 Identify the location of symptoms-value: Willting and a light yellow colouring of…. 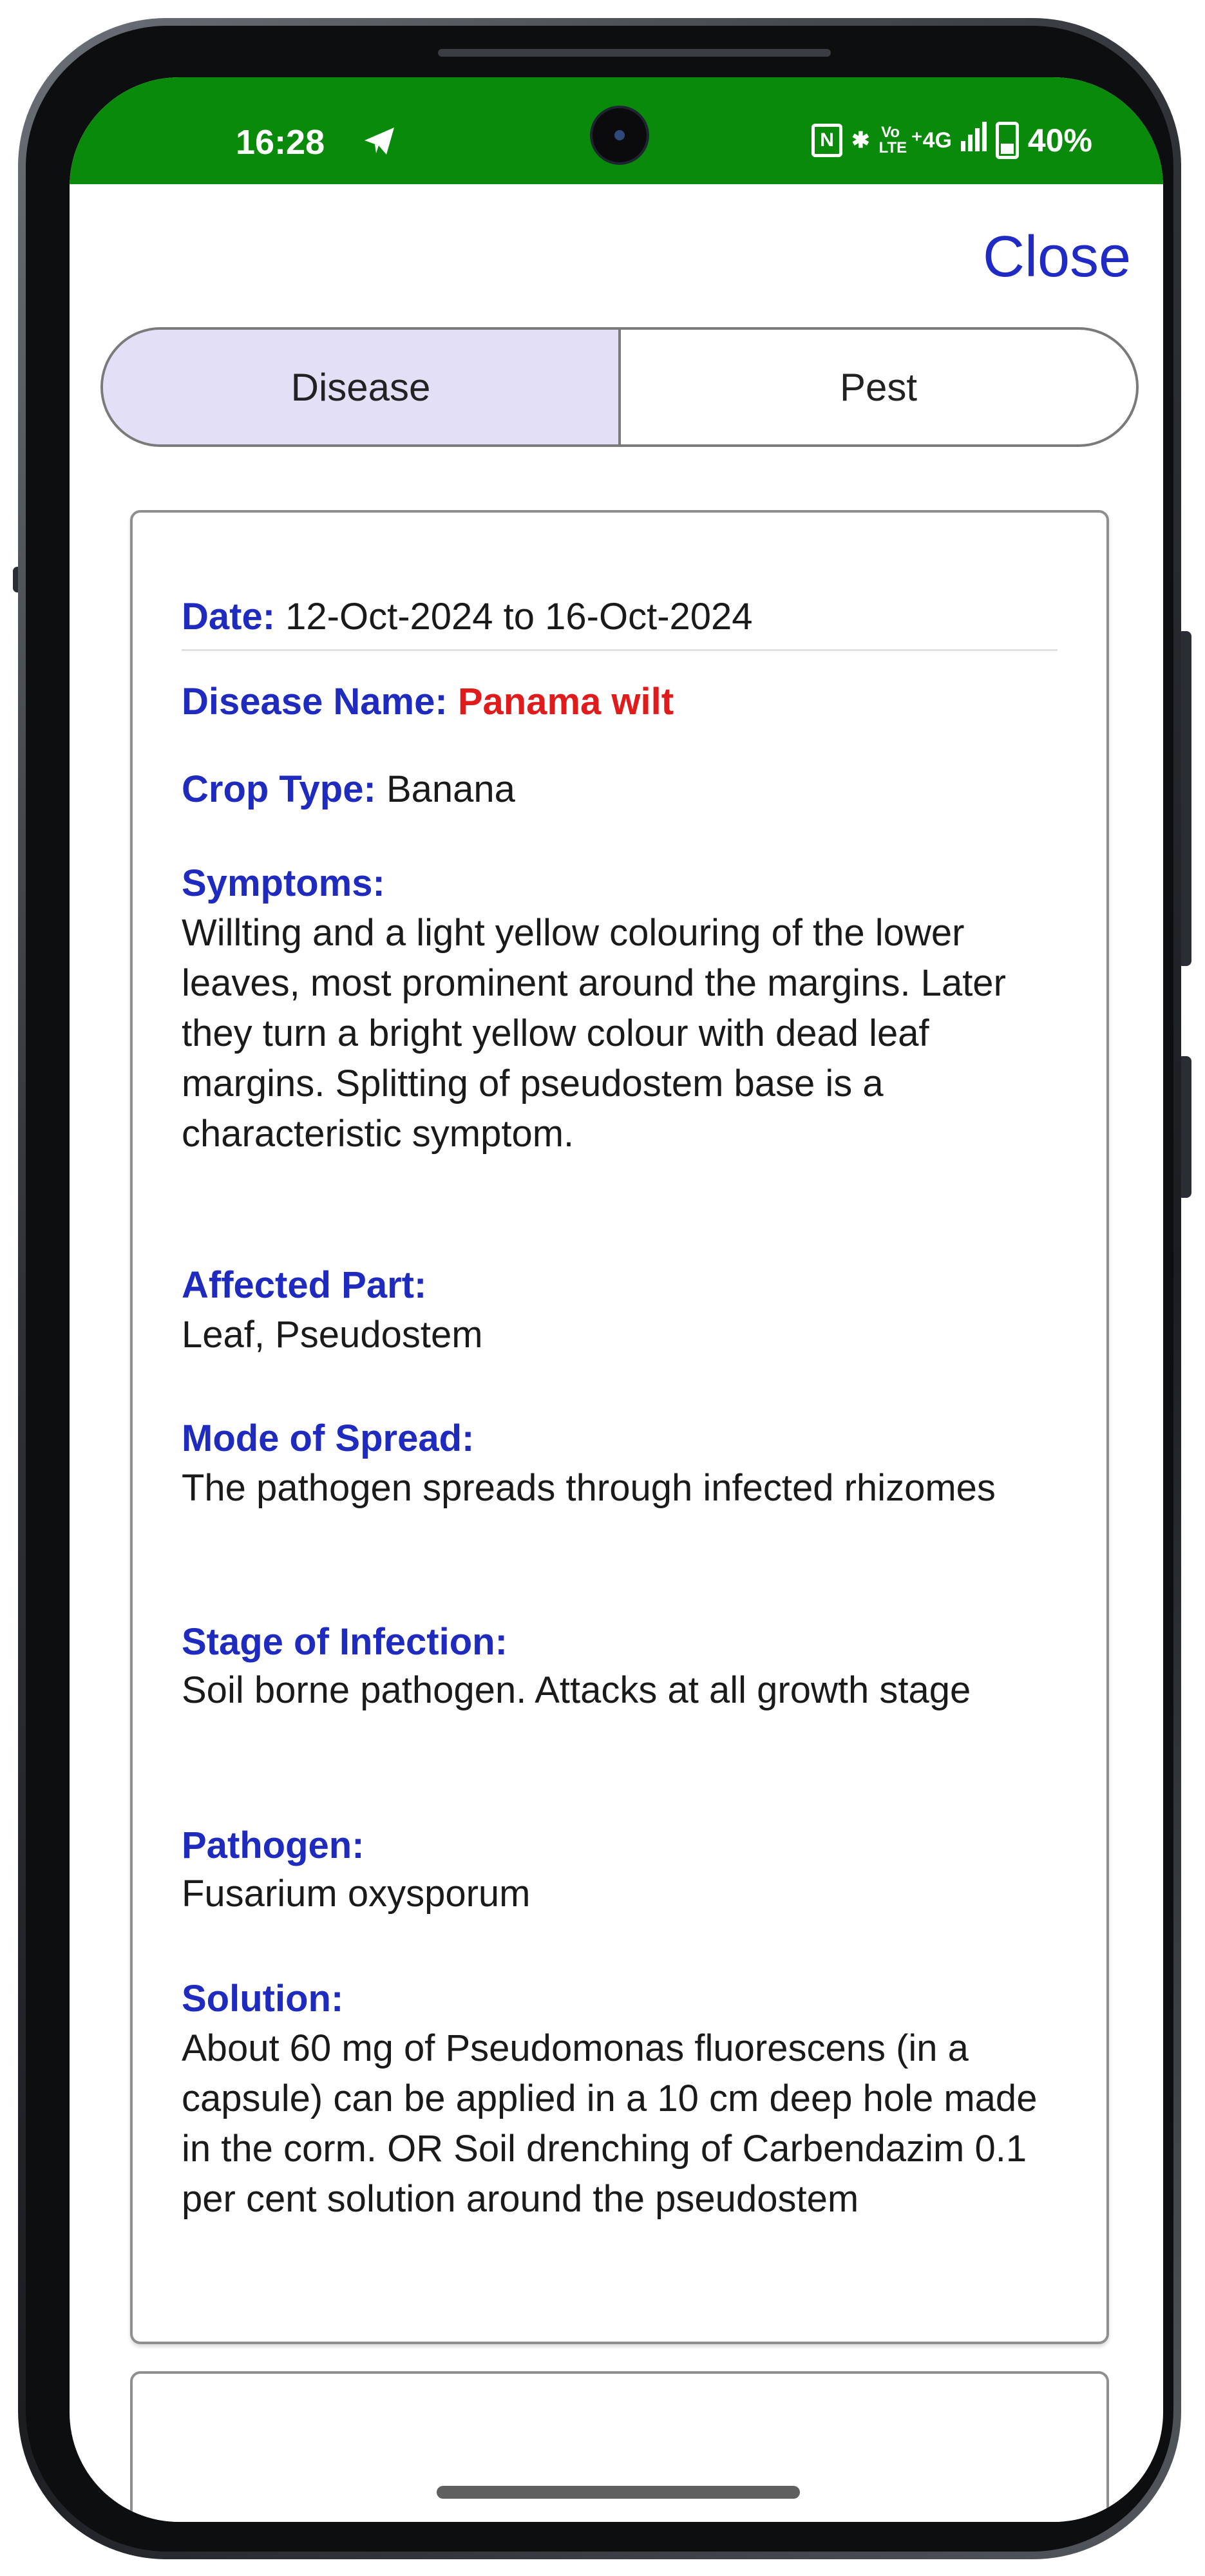
(594, 1033).